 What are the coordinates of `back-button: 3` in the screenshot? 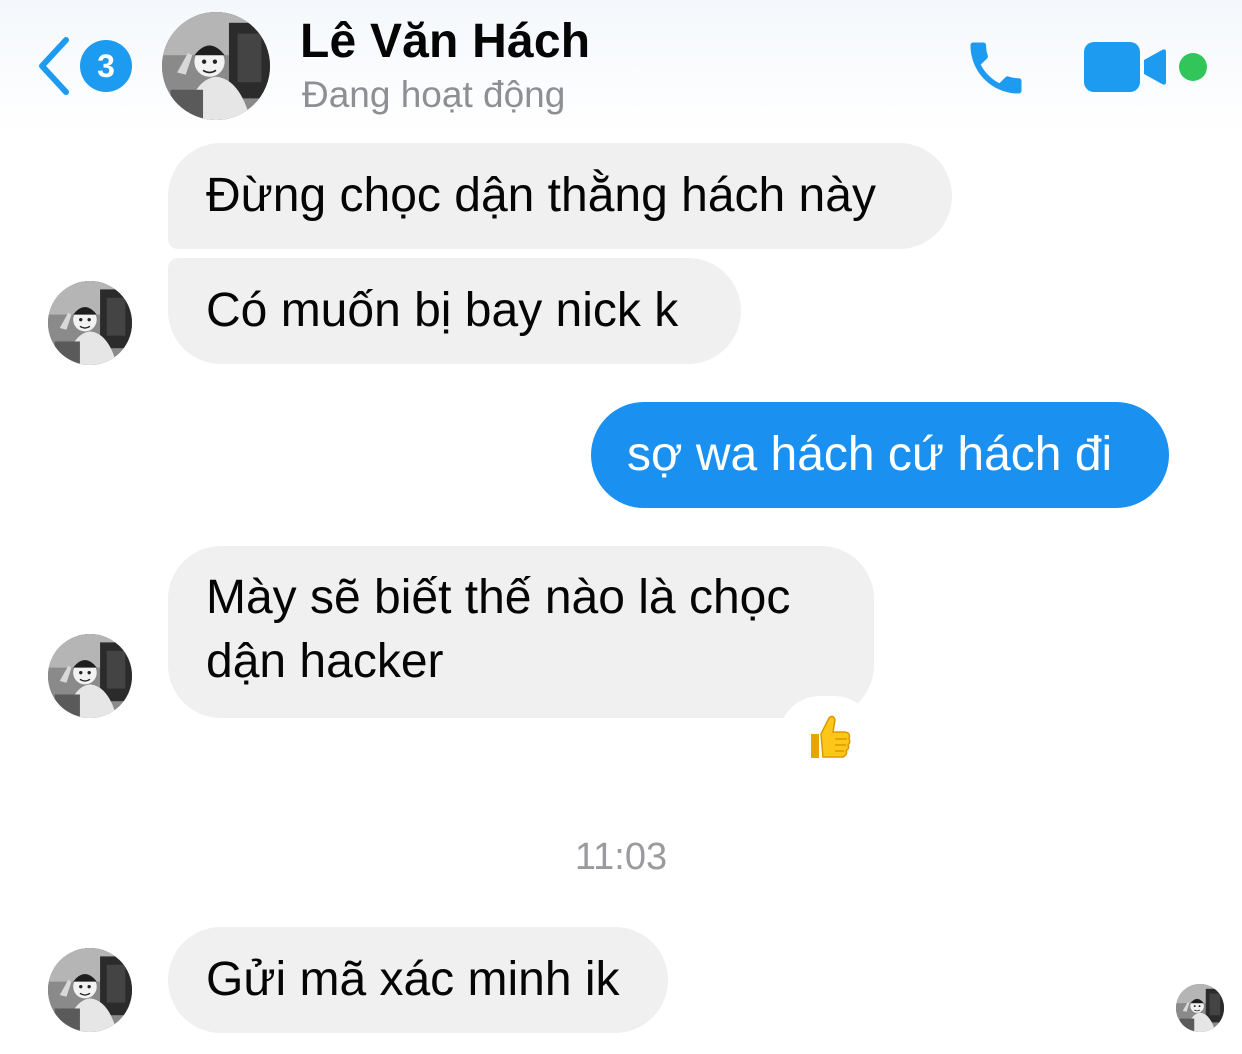 It's located at (86, 66).